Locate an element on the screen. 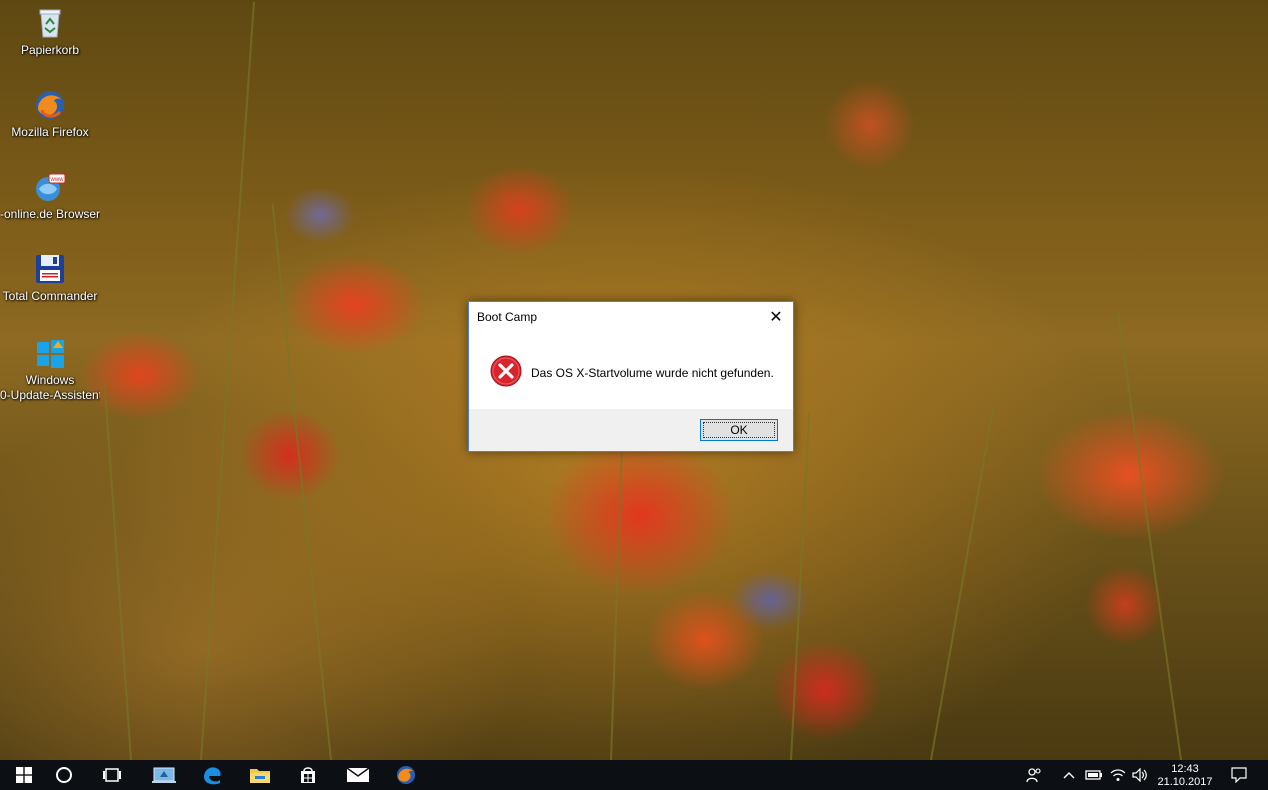 This screenshot has height=790, width=1268. battery-button is located at coordinates (1094, 775).